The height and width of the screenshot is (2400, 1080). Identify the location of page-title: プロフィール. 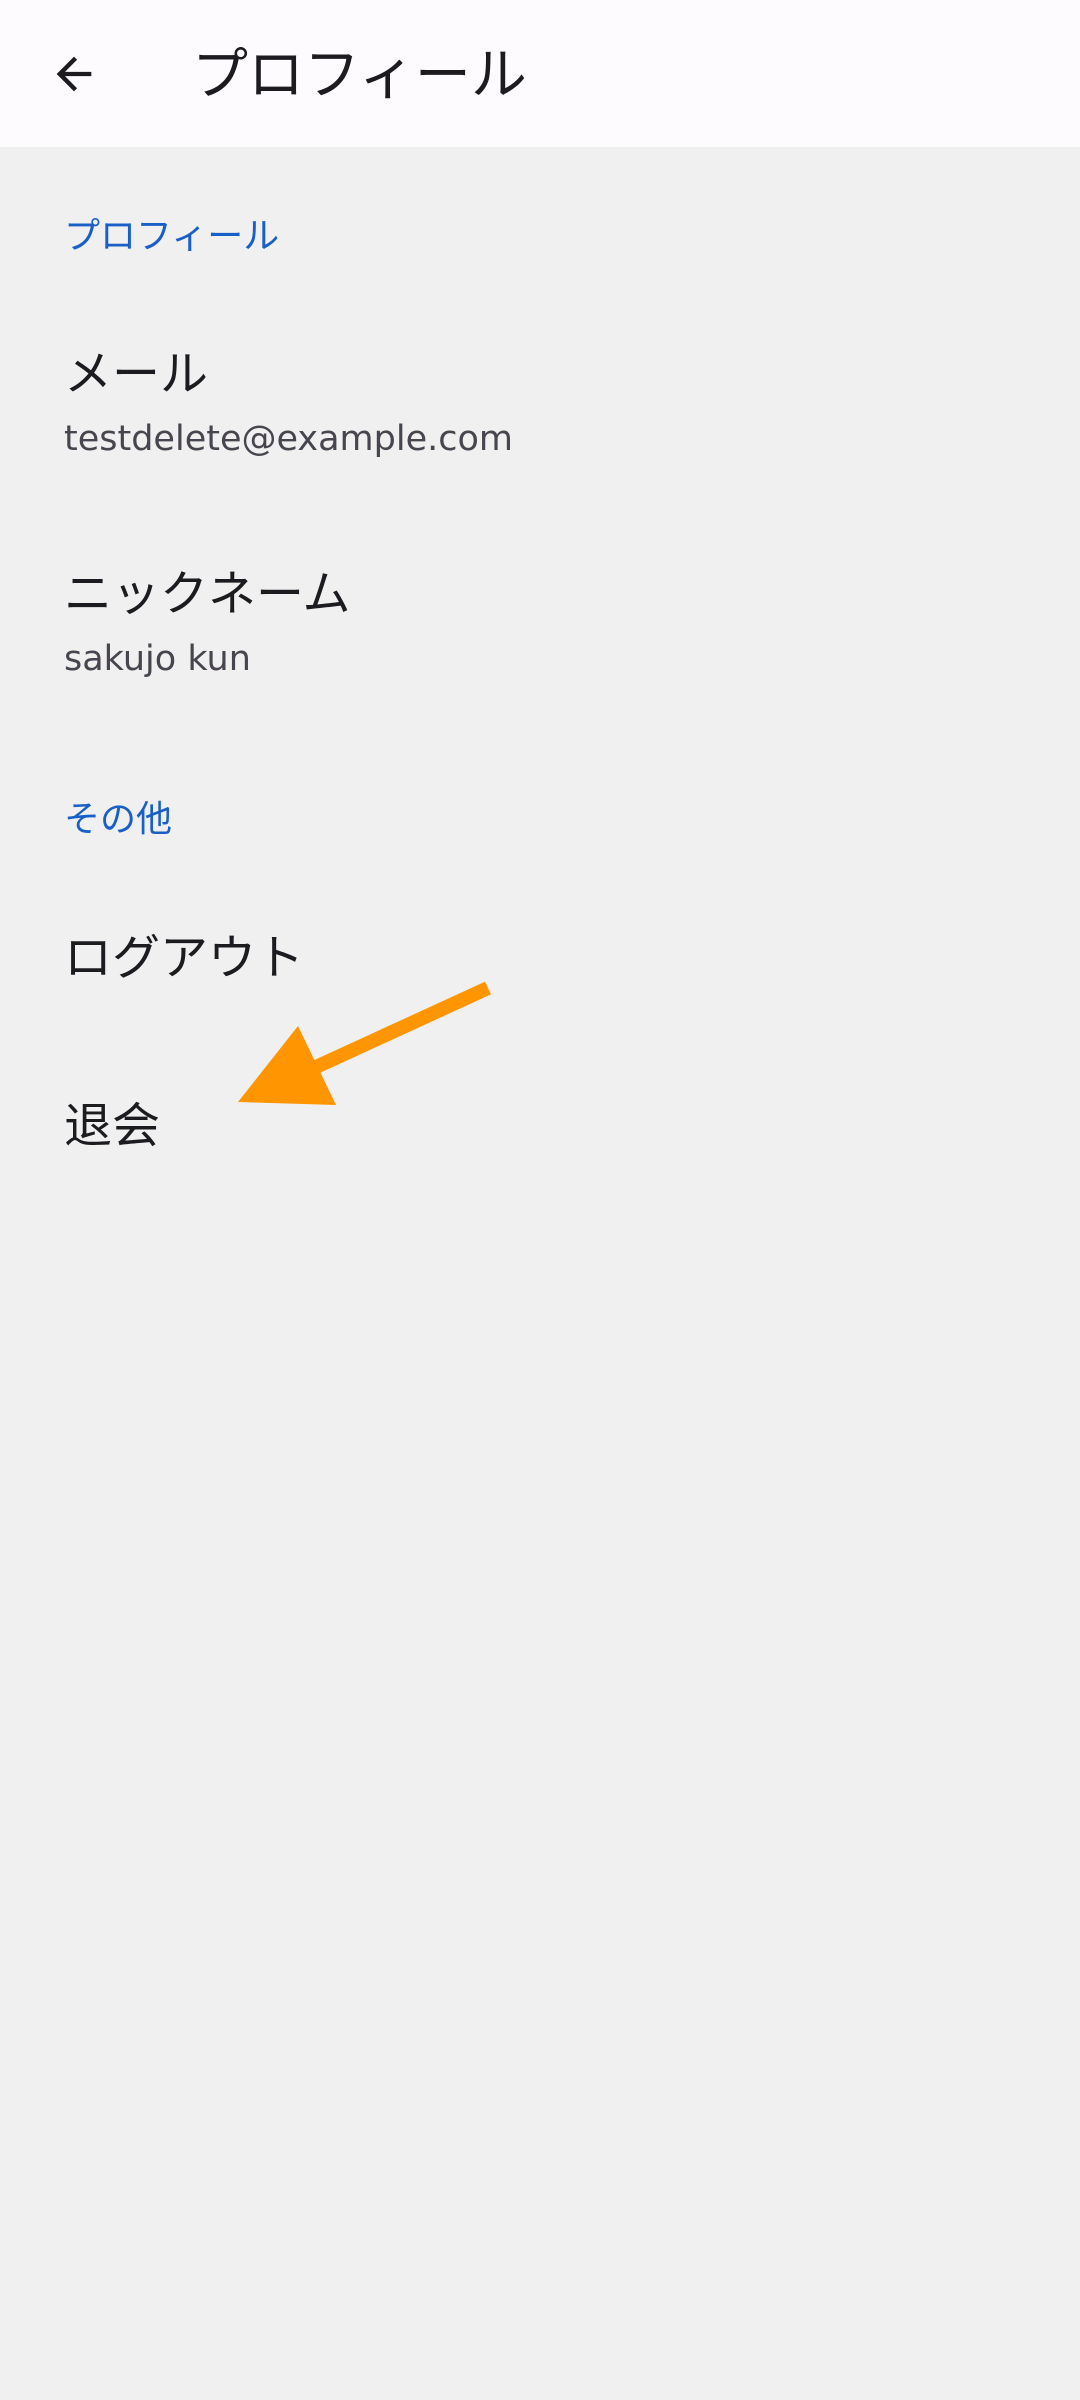
(359, 75).